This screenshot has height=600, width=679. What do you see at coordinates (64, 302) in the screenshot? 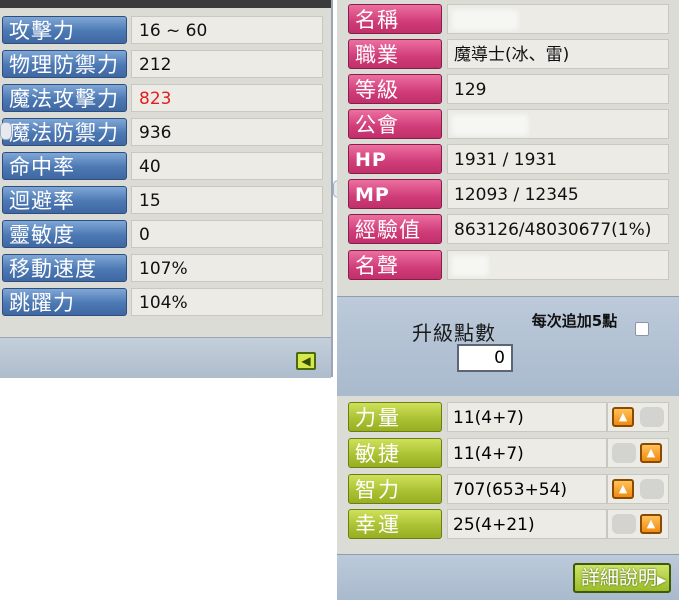
I see `stat-label: 跳躍力` at bounding box center [64, 302].